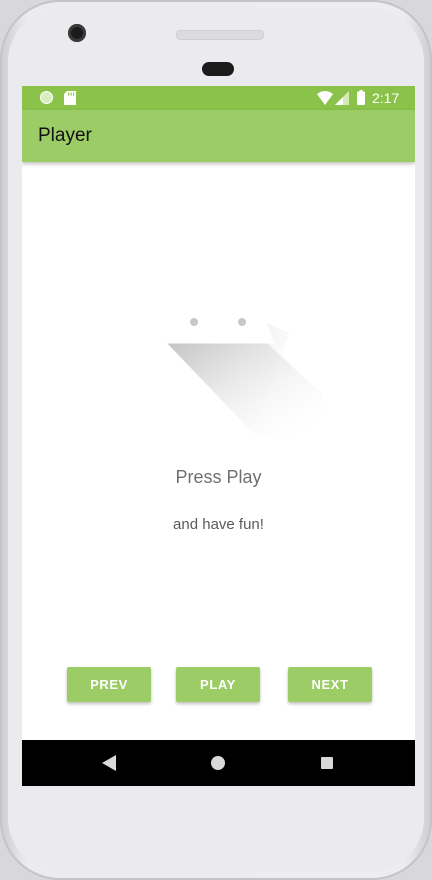  I want to click on cell-signal-icon, so click(342, 98).